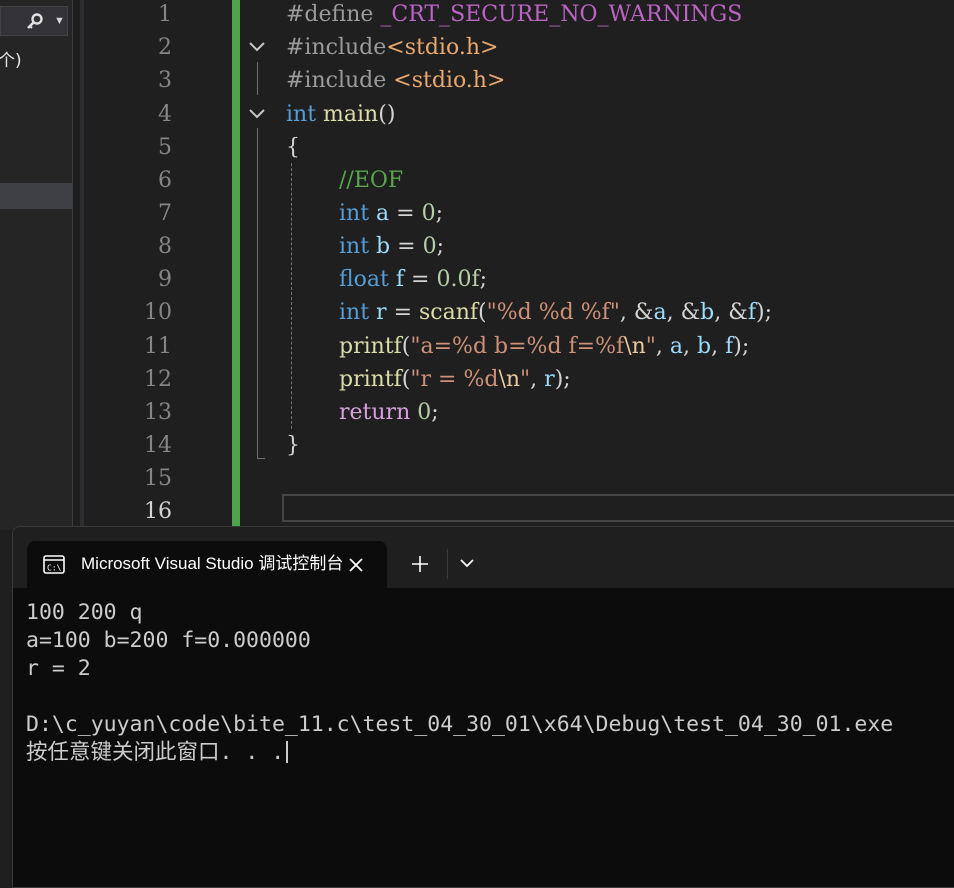 The height and width of the screenshot is (888, 954). I want to click on solution-item-count: 个), so click(11, 61).